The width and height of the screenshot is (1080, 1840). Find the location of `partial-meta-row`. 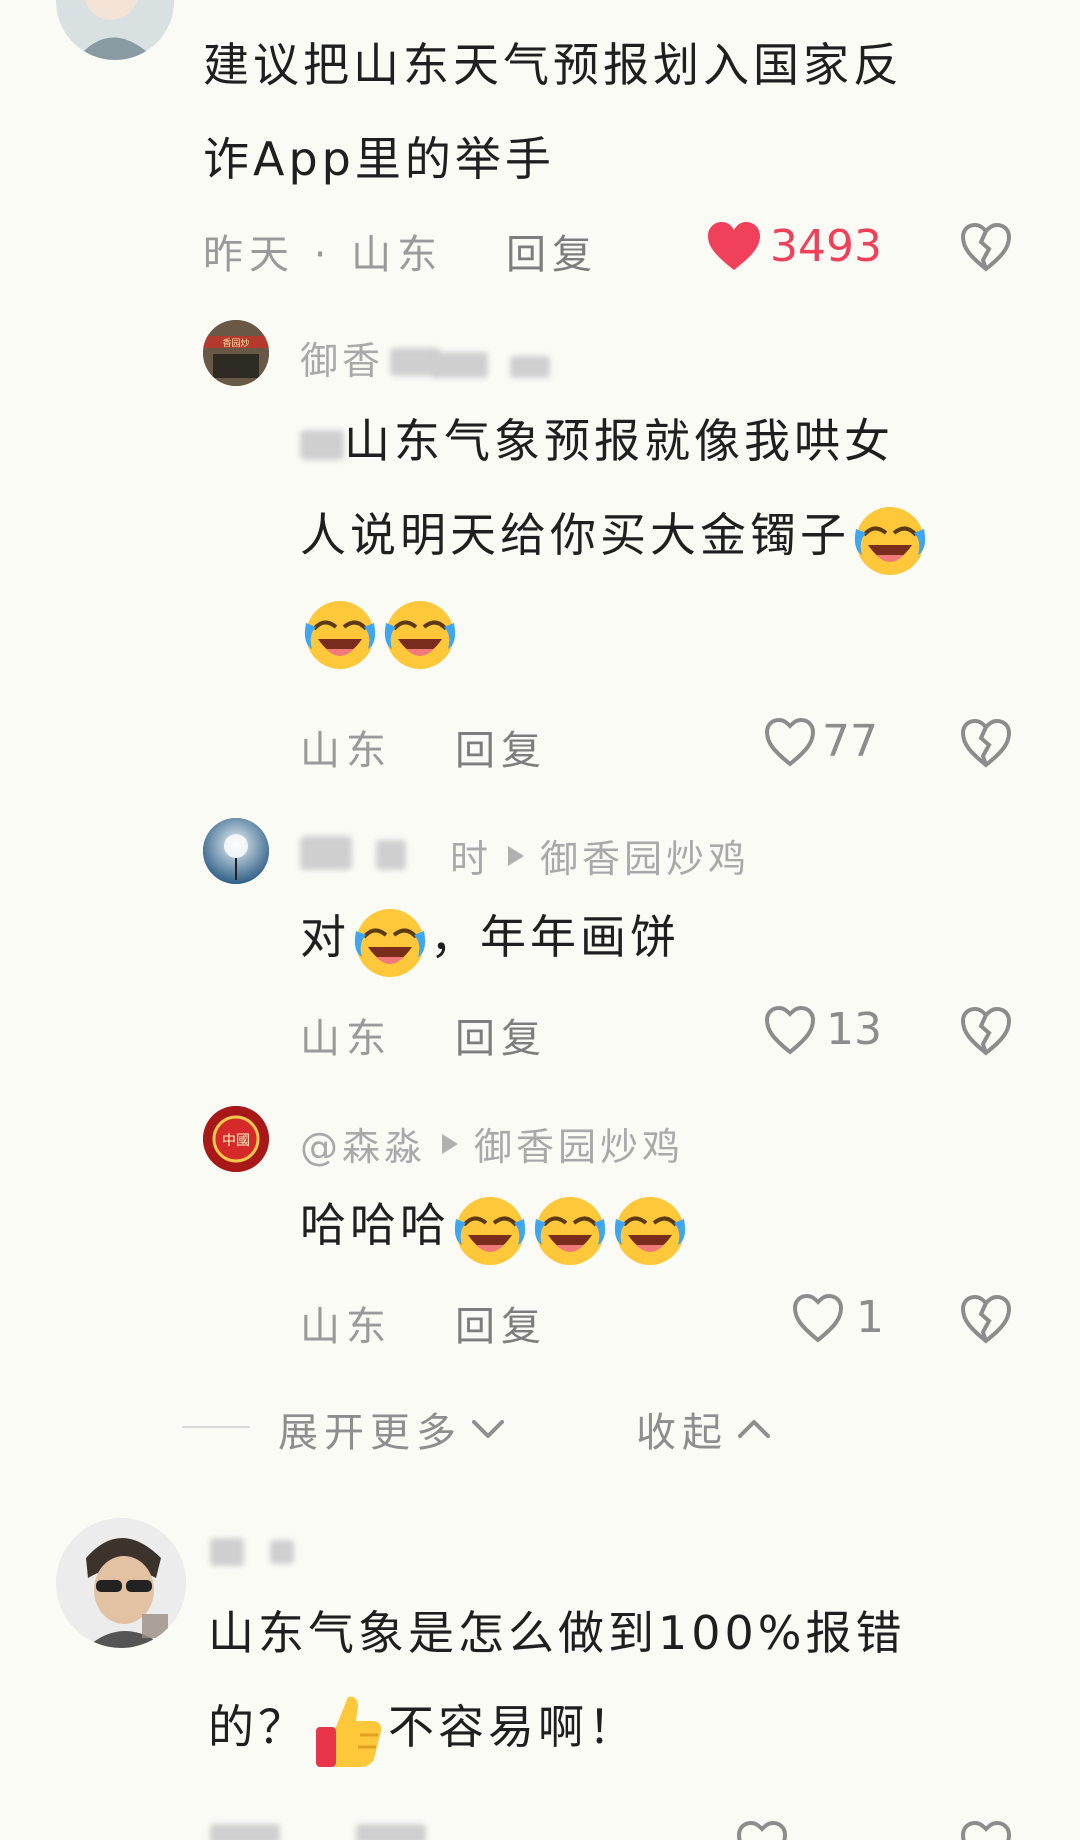

partial-meta-row is located at coordinates (540, 1825).